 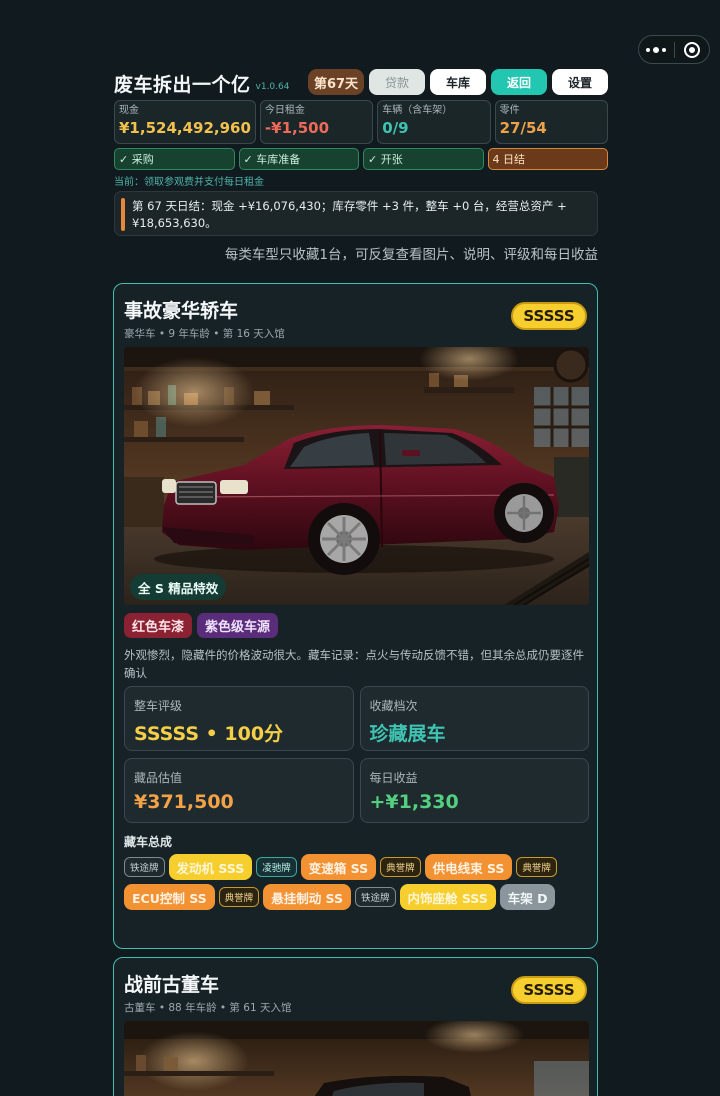 What do you see at coordinates (523, 128) in the screenshot?
I see `stat-value: 27/54` at bounding box center [523, 128].